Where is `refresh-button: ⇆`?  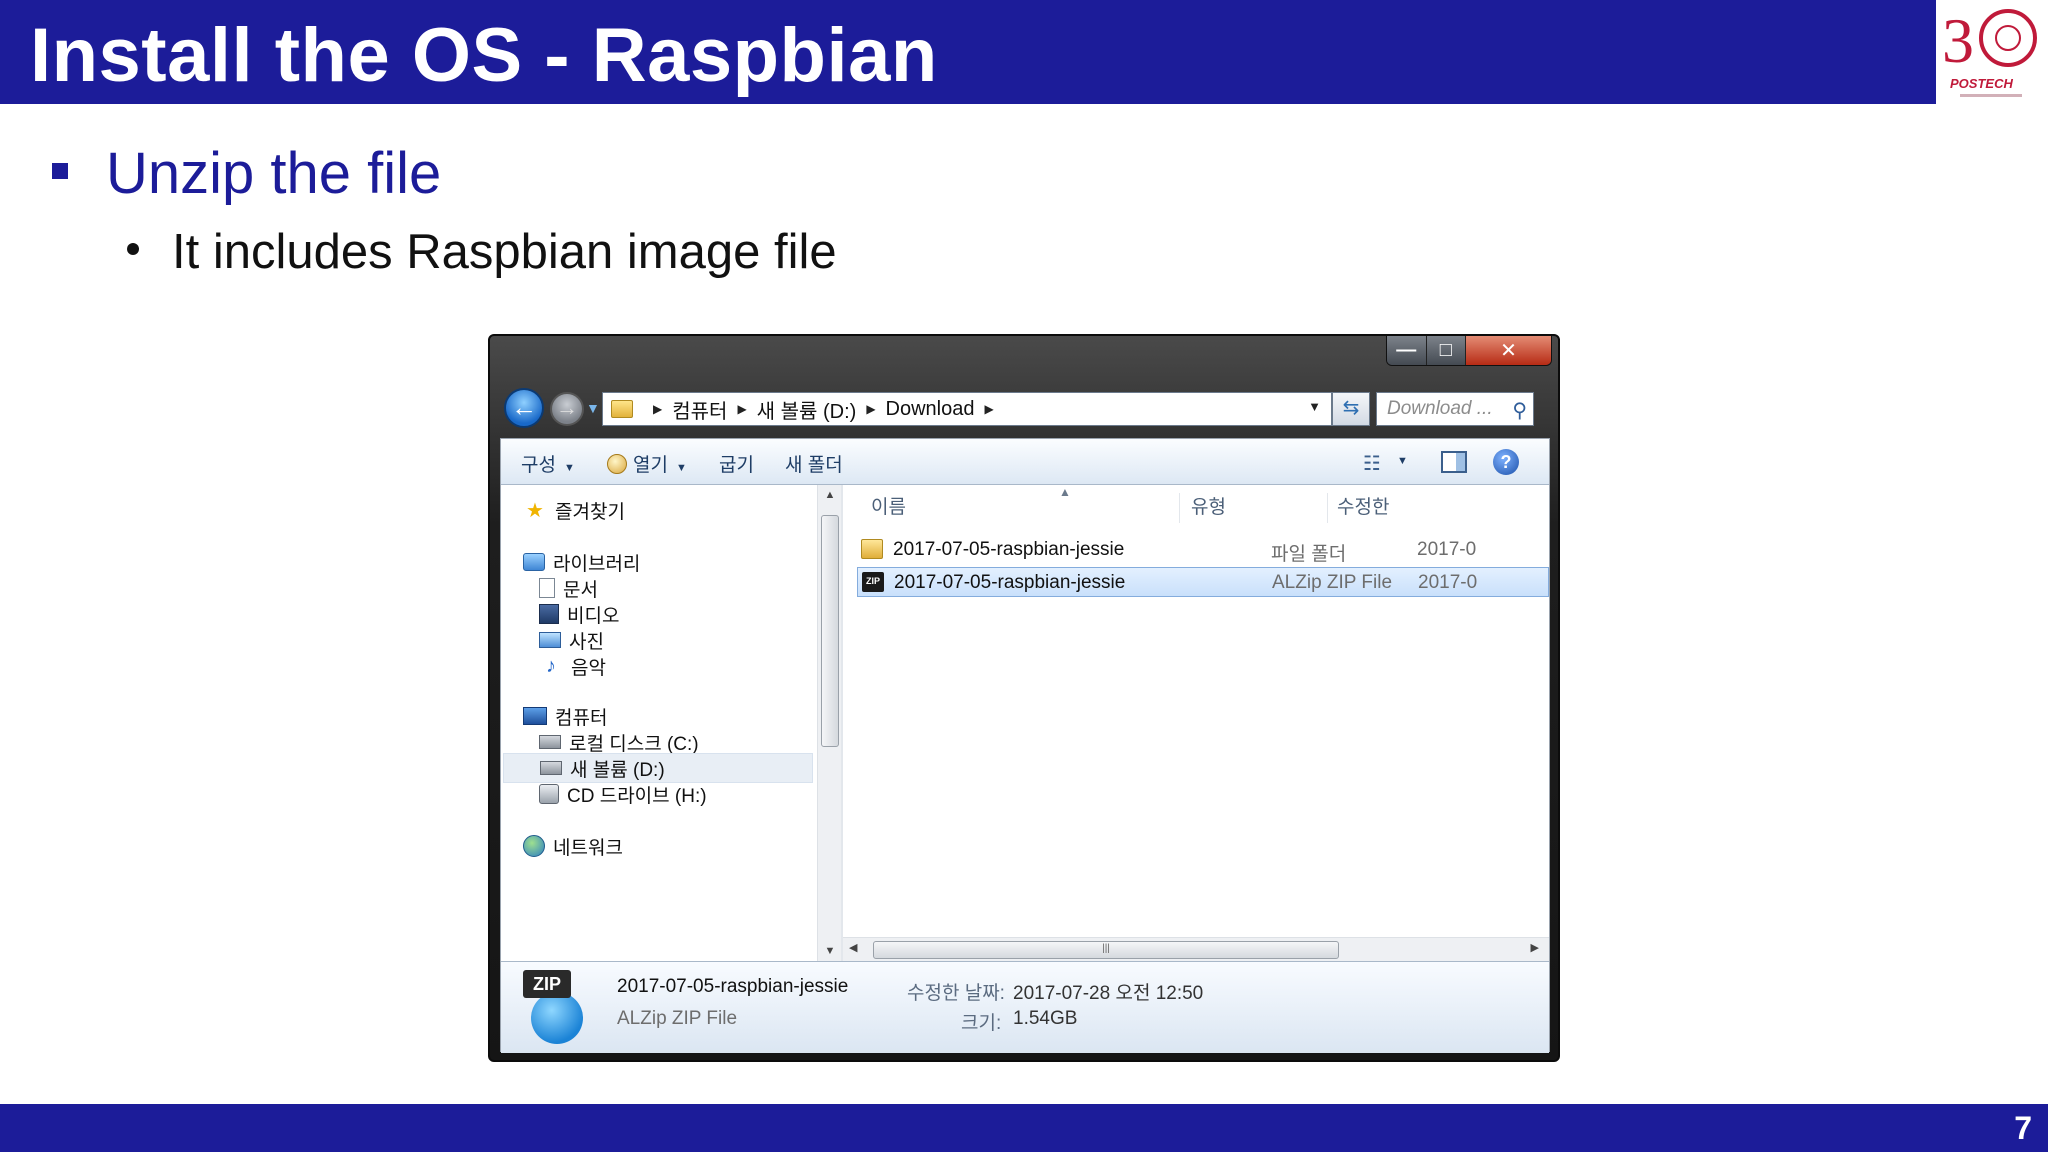 refresh-button: ⇆ is located at coordinates (1351, 409).